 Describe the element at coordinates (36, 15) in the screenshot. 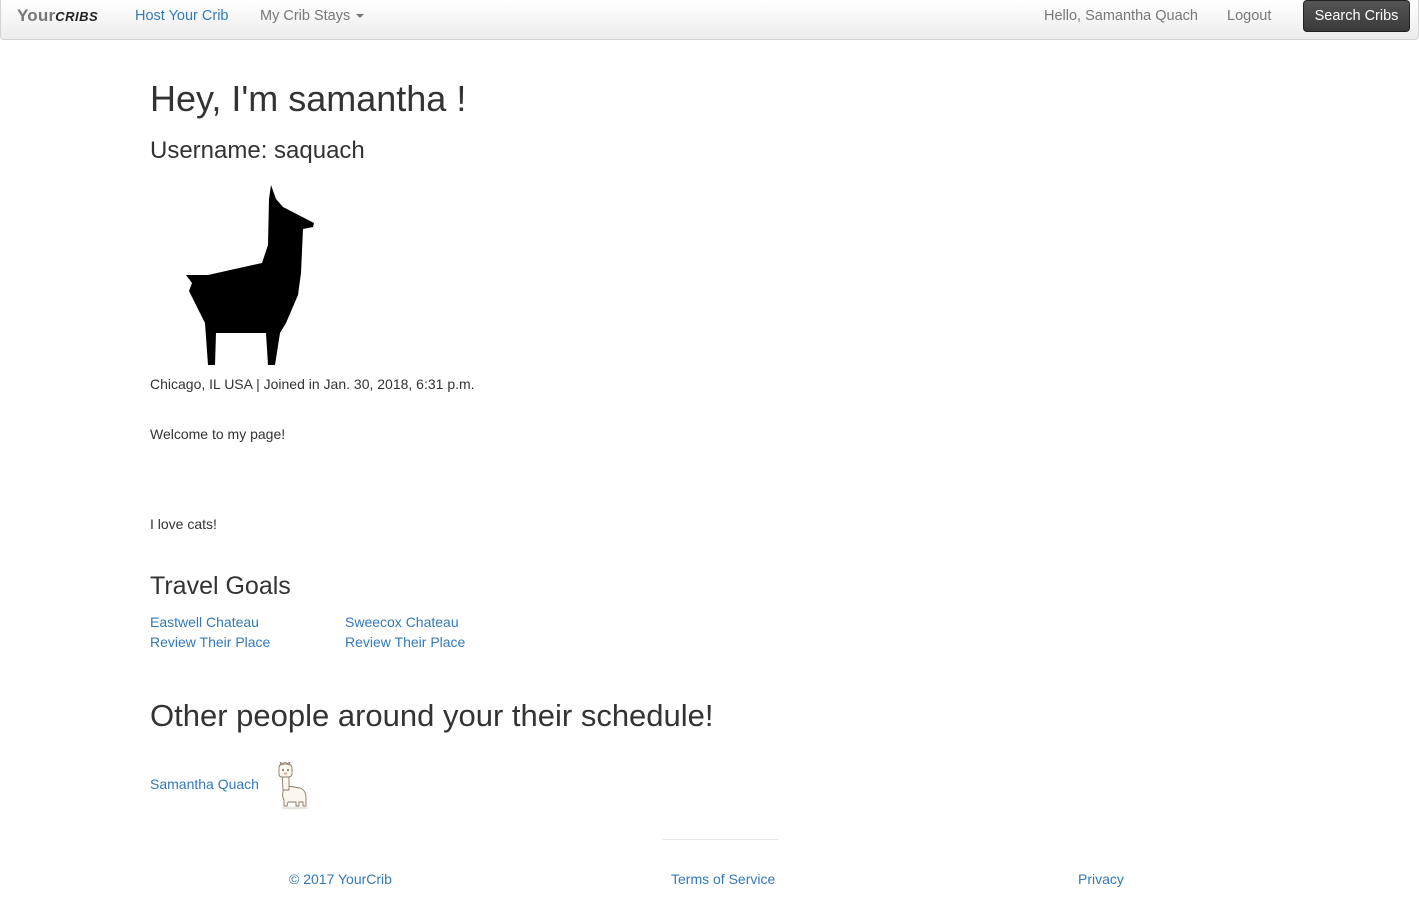

I see `brand-prefix: Your` at that location.